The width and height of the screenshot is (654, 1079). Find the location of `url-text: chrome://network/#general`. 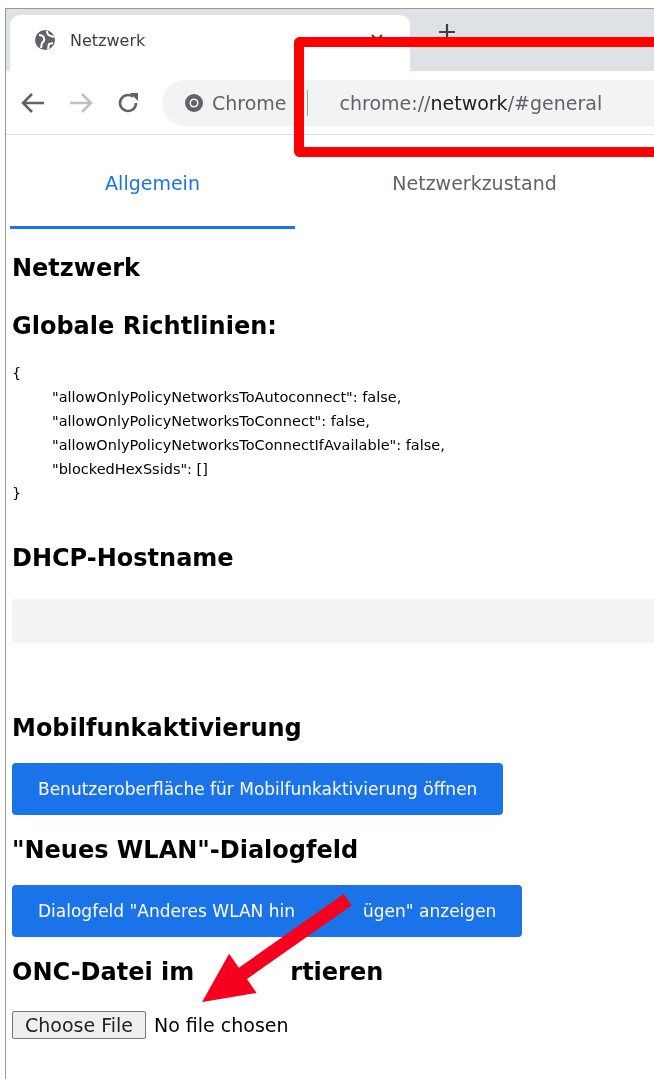

url-text: chrome://network/#general is located at coordinates (471, 102).